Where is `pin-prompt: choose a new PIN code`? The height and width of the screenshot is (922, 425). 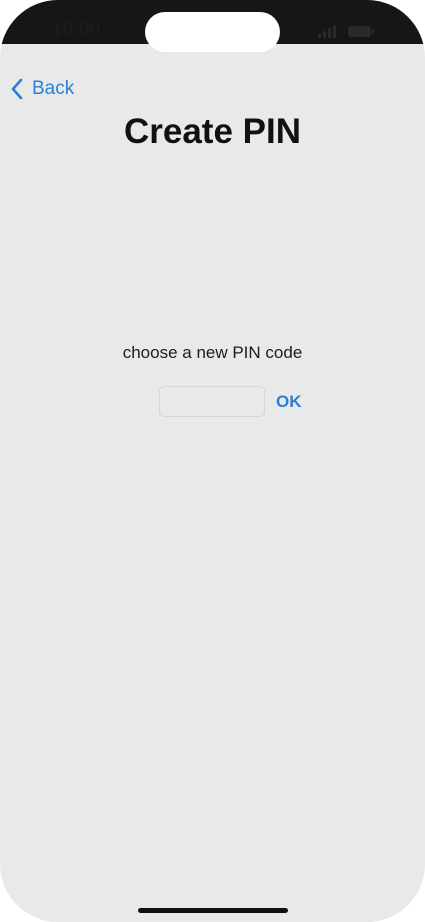
pin-prompt: choose a new PIN code is located at coordinates (212, 352).